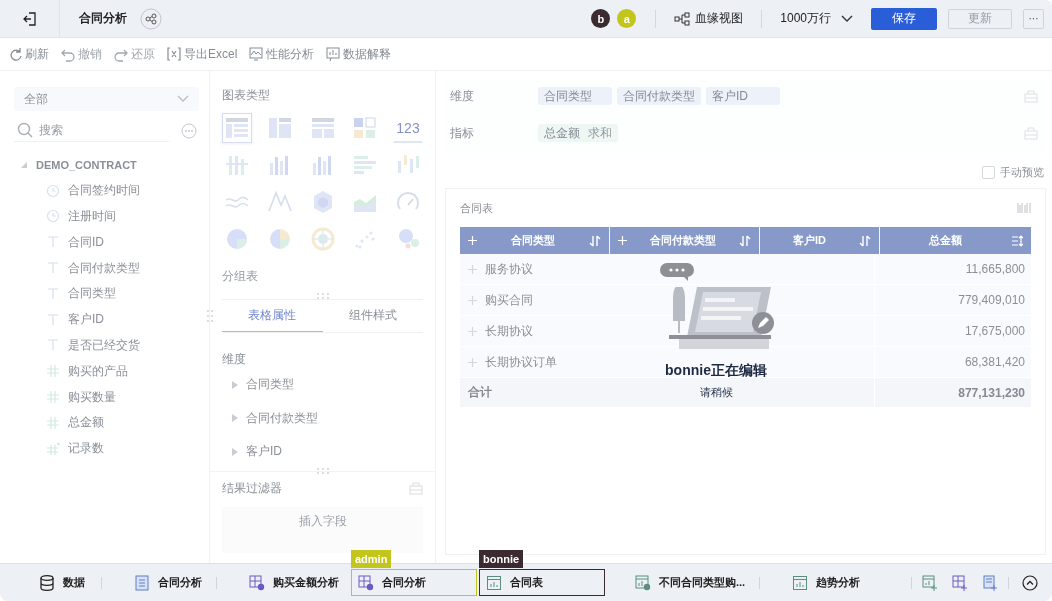 The image size is (1052, 601). I want to click on editor-badge: bonnie, so click(501, 559).